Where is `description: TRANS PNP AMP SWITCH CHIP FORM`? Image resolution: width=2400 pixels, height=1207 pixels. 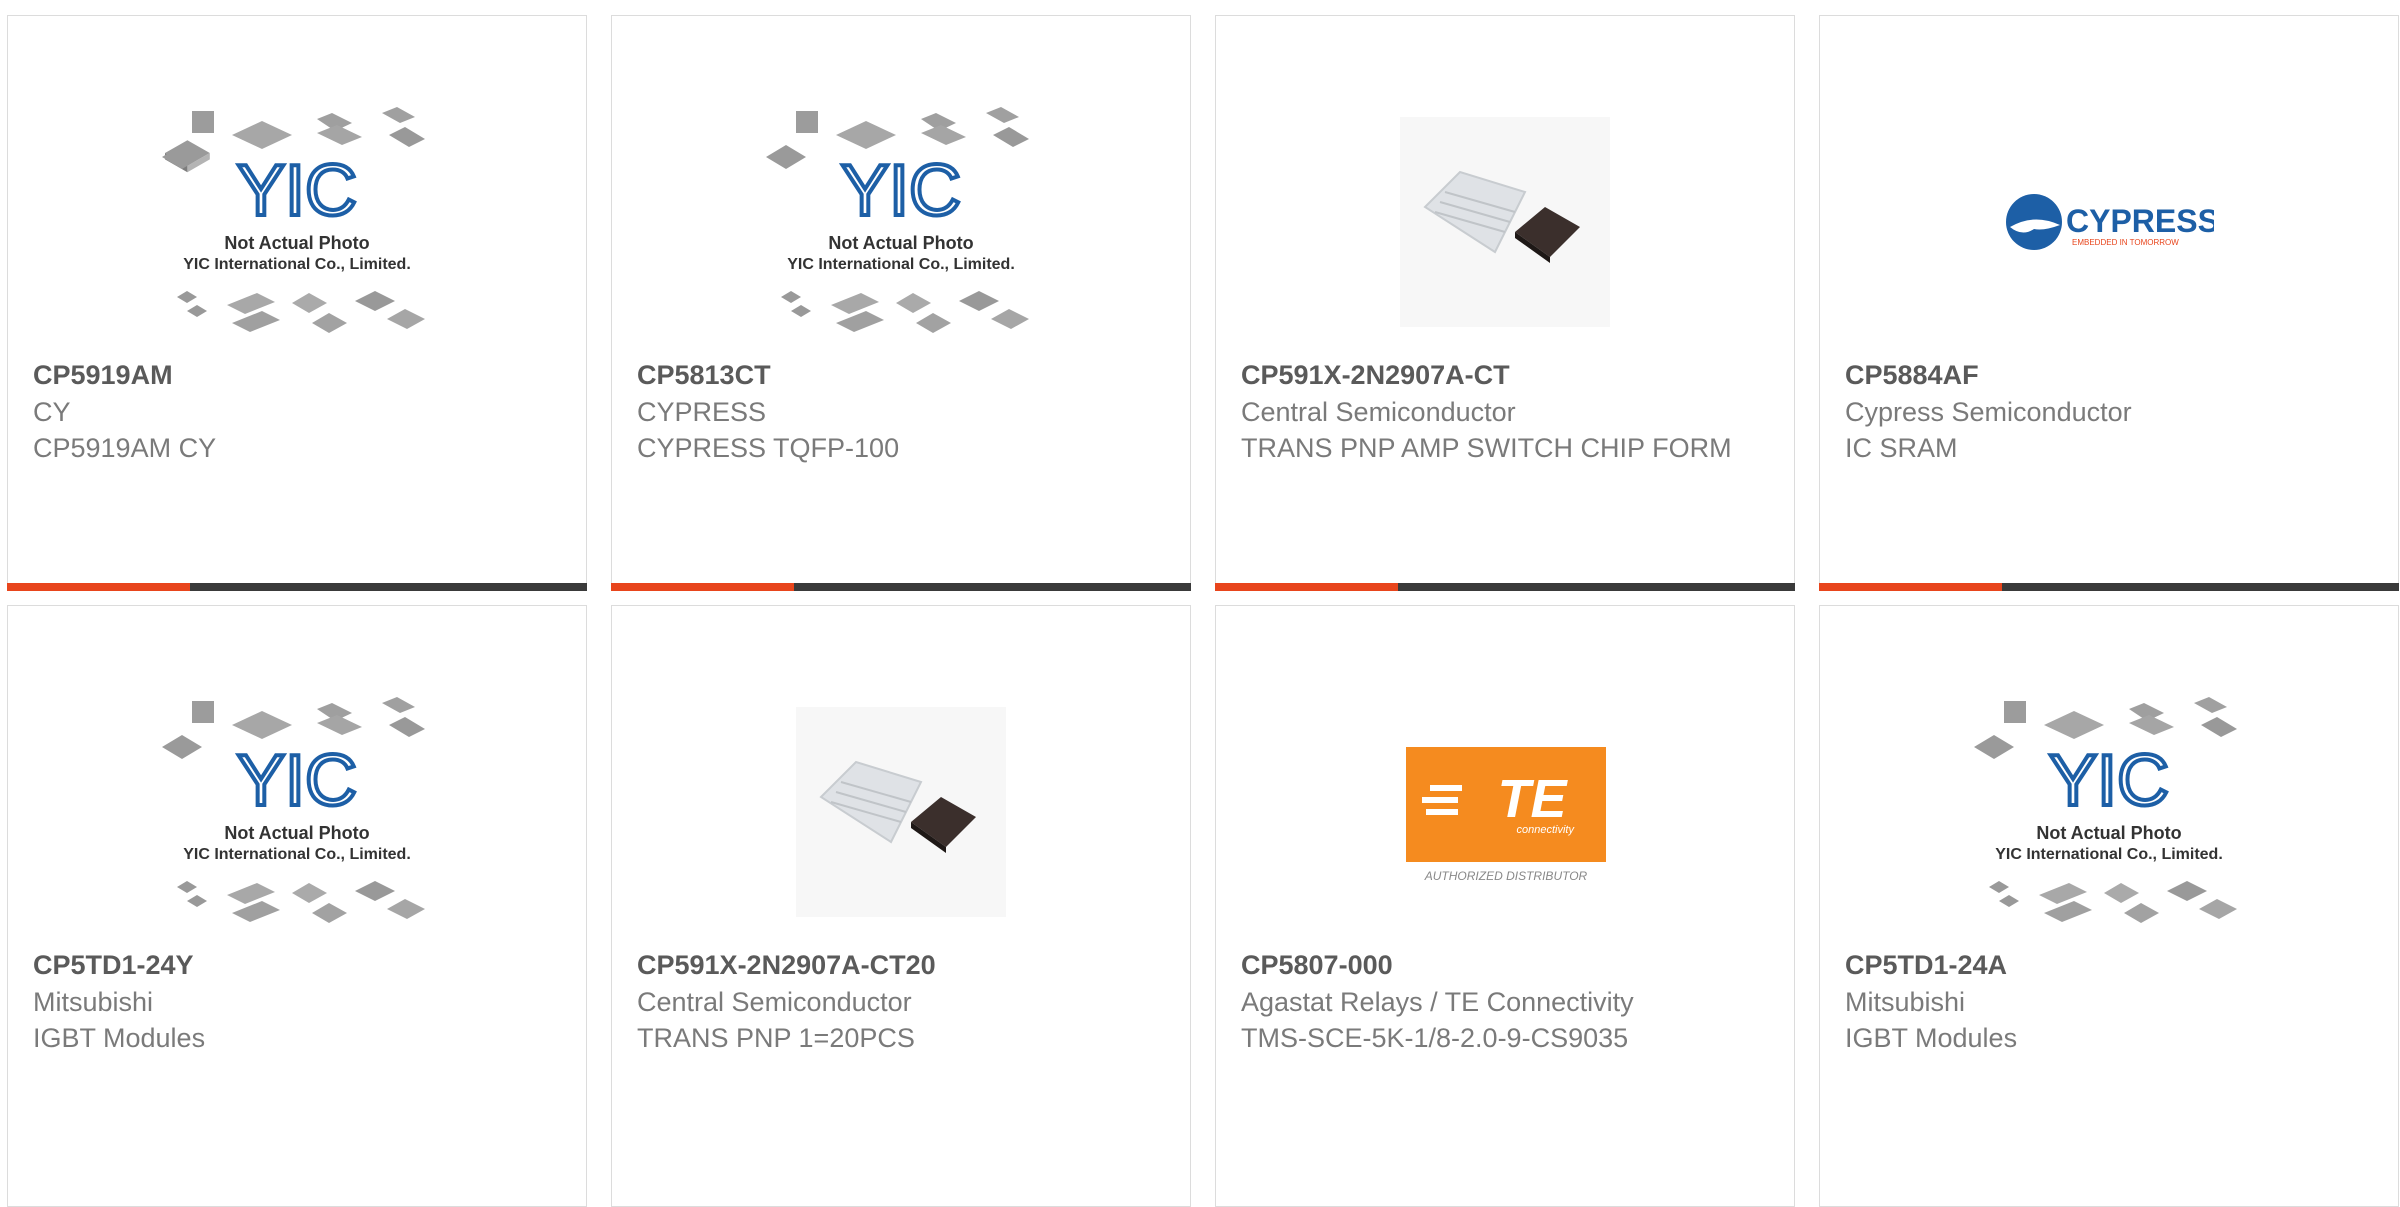 description: TRANS PNP AMP SWITCH CHIP FORM is located at coordinates (1486, 448).